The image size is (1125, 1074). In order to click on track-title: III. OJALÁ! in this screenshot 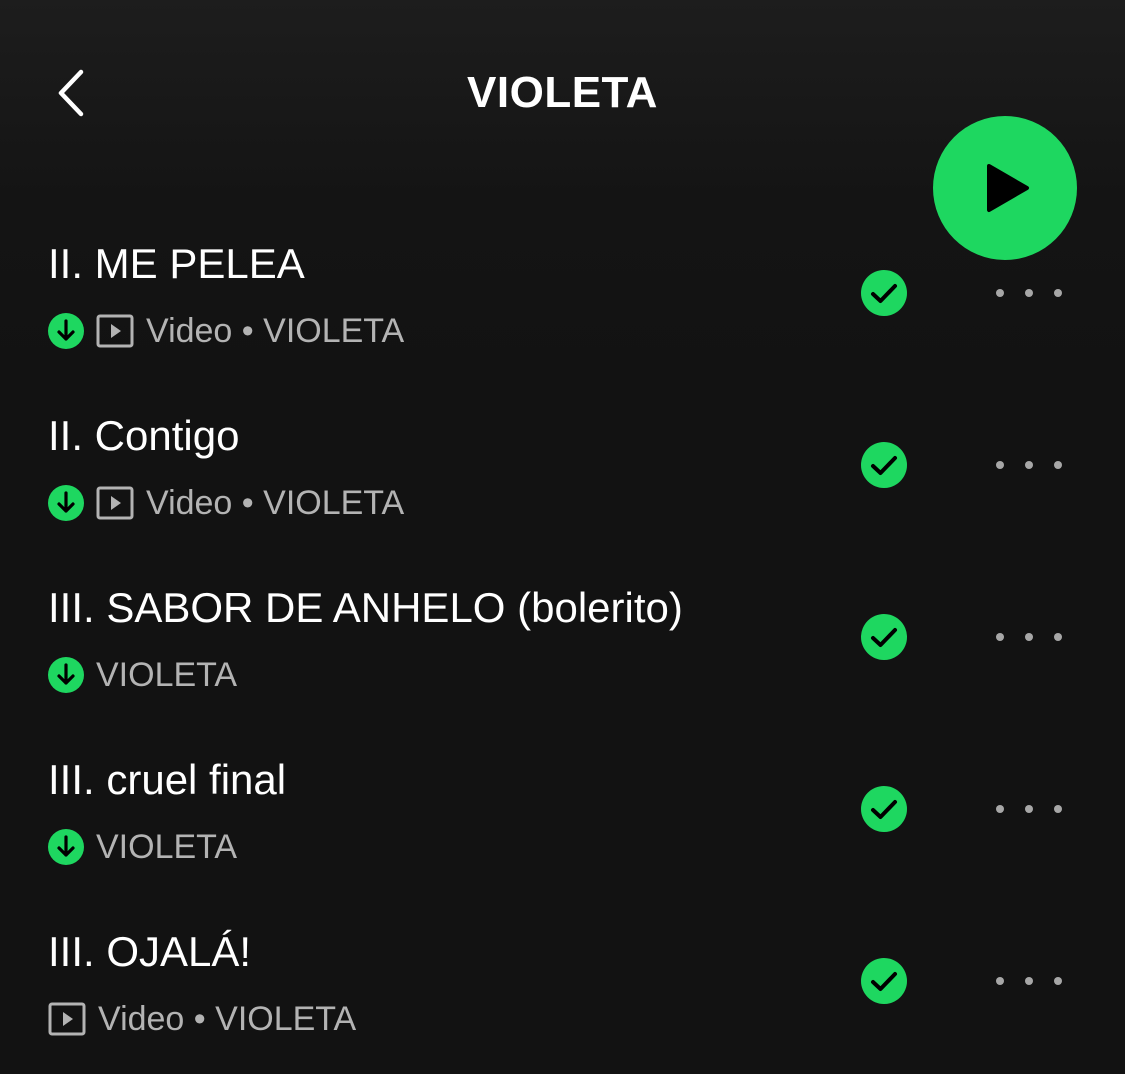, I will do `click(150, 951)`.